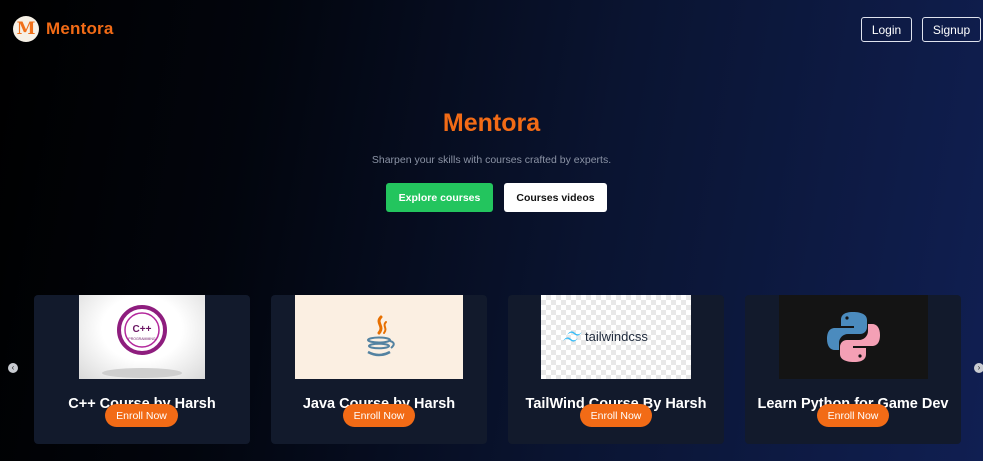 This screenshot has width=983, height=461. Describe the element at coordinates (13, 368) in the screenshot. I see `chevron-left-icon: ‹` at that location.